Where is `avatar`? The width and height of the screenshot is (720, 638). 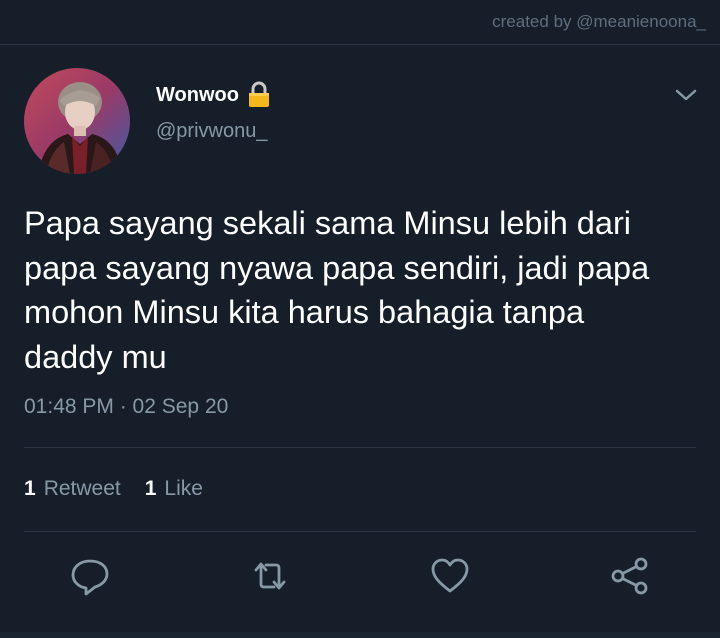
avatar is located at coordinates (77, 121).